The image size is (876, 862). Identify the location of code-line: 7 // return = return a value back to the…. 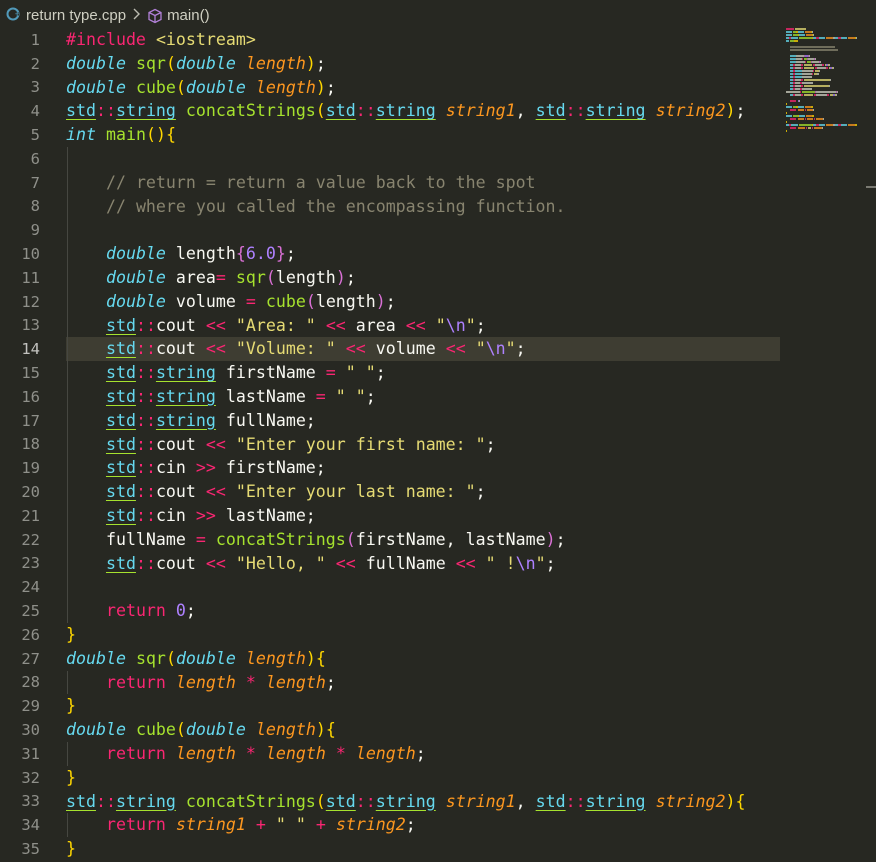
(438, 183).